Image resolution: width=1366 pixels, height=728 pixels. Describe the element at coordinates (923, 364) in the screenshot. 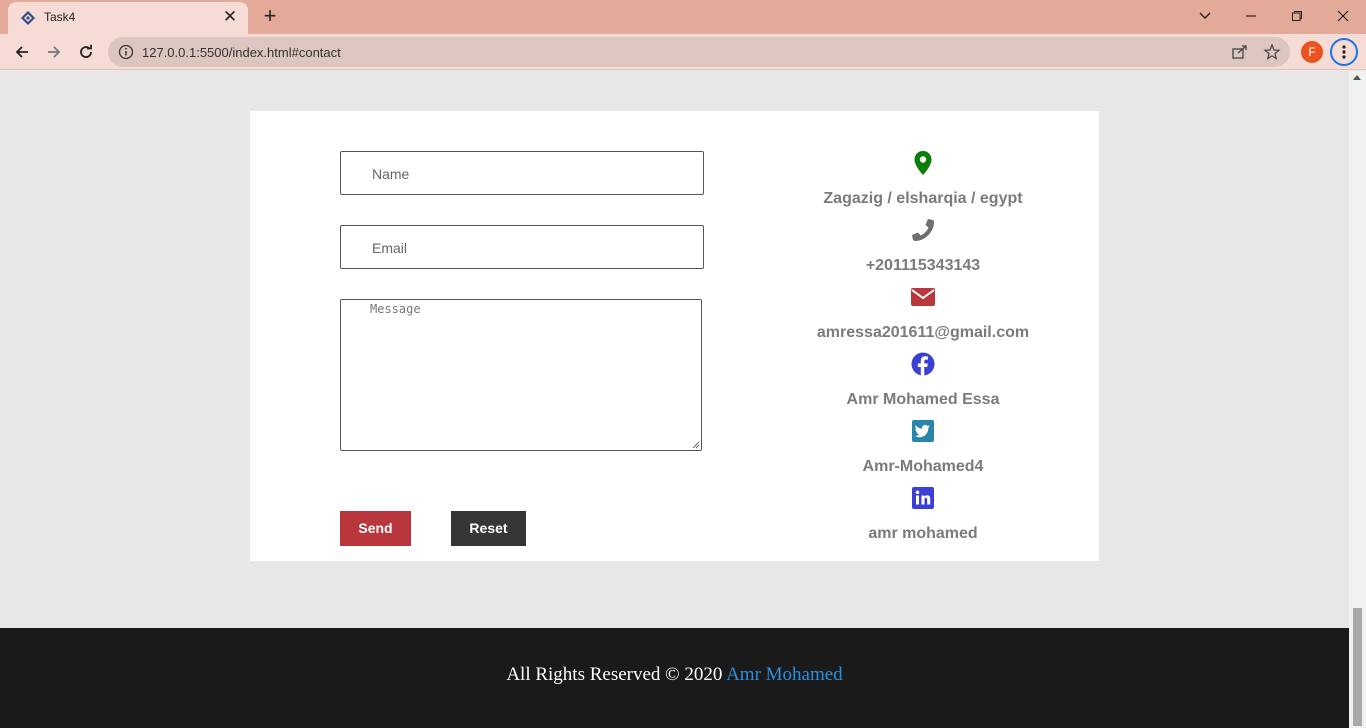

I see `facebook-icon` at that location.